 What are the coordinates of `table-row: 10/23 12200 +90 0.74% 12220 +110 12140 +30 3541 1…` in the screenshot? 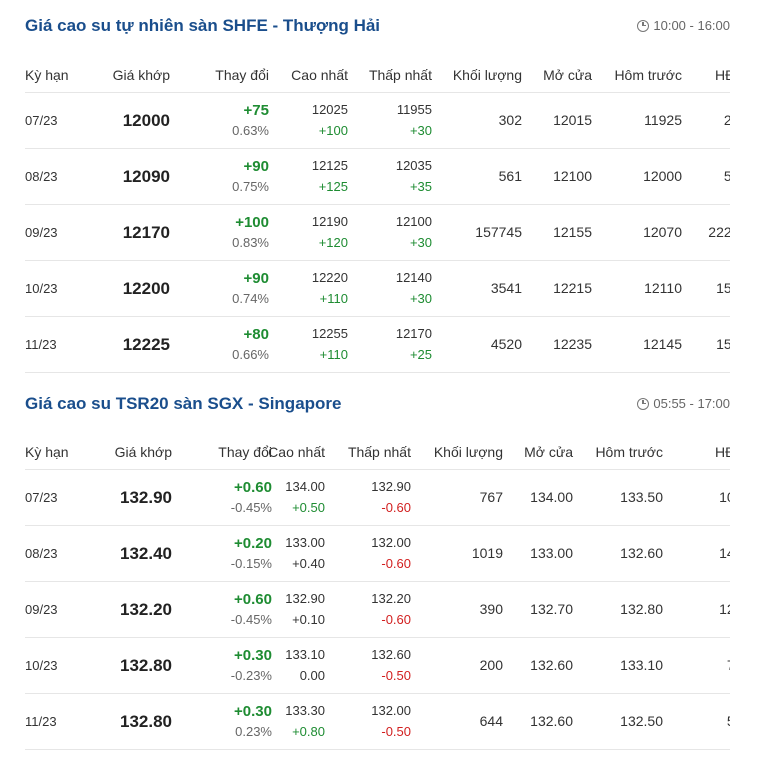 It's located at (377, 289).